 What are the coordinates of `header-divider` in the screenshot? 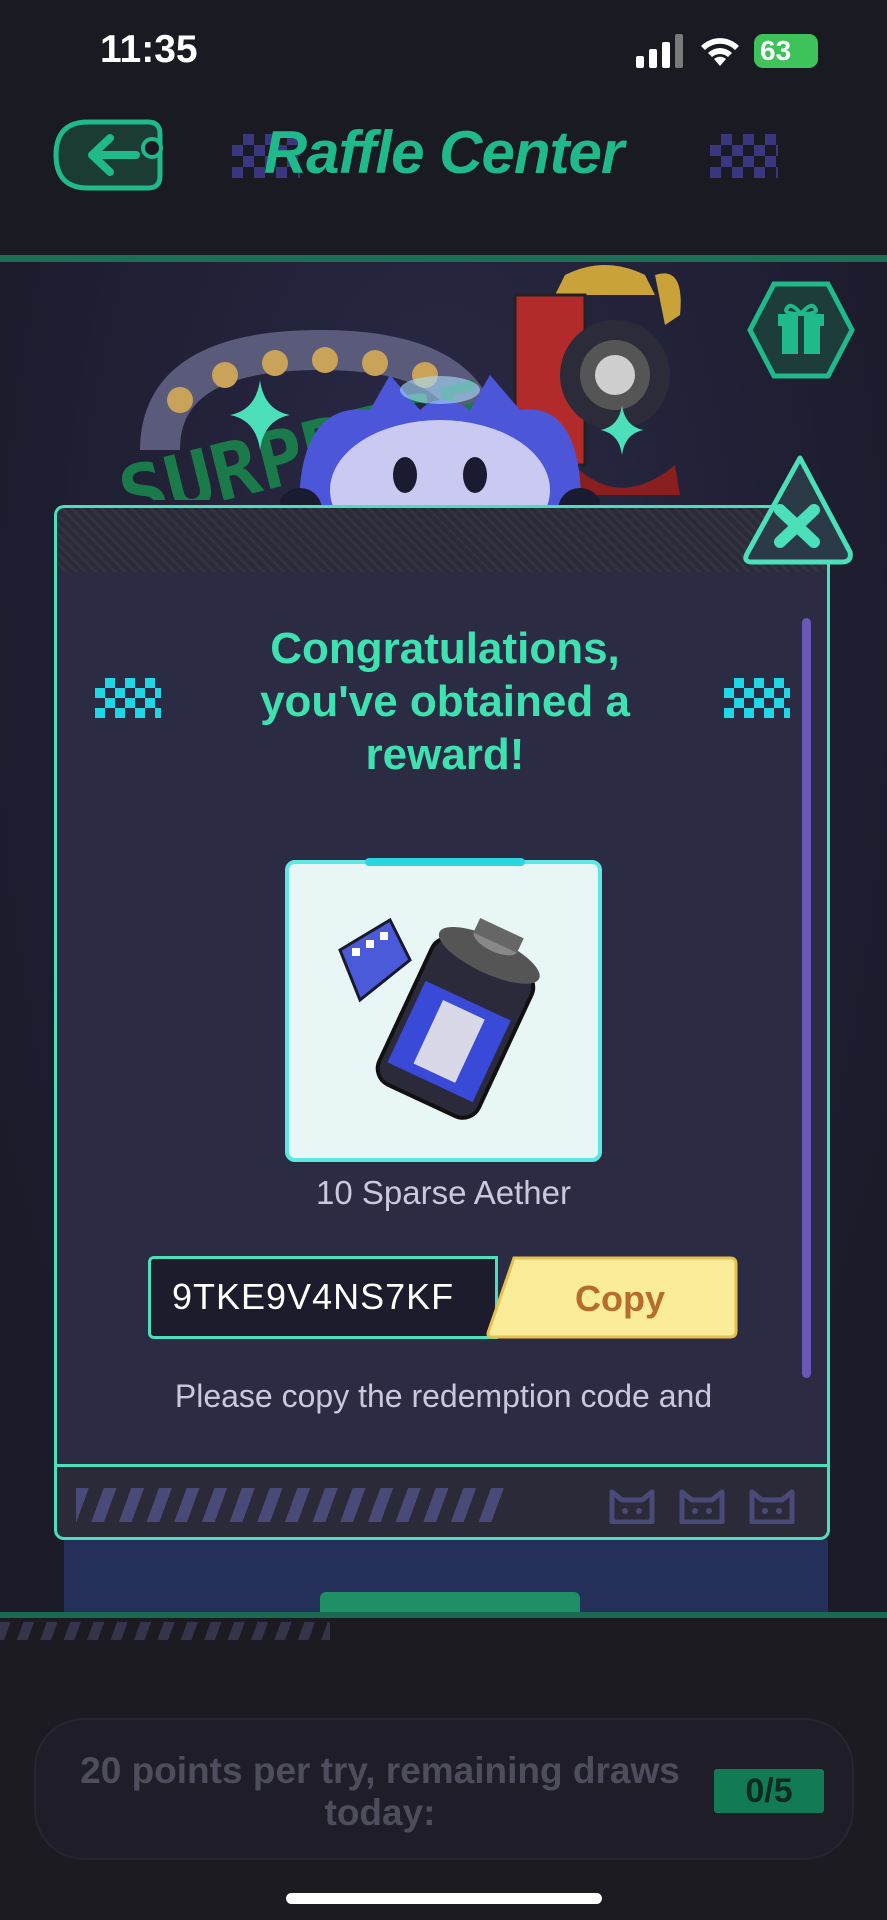 It's located at (443, 258).